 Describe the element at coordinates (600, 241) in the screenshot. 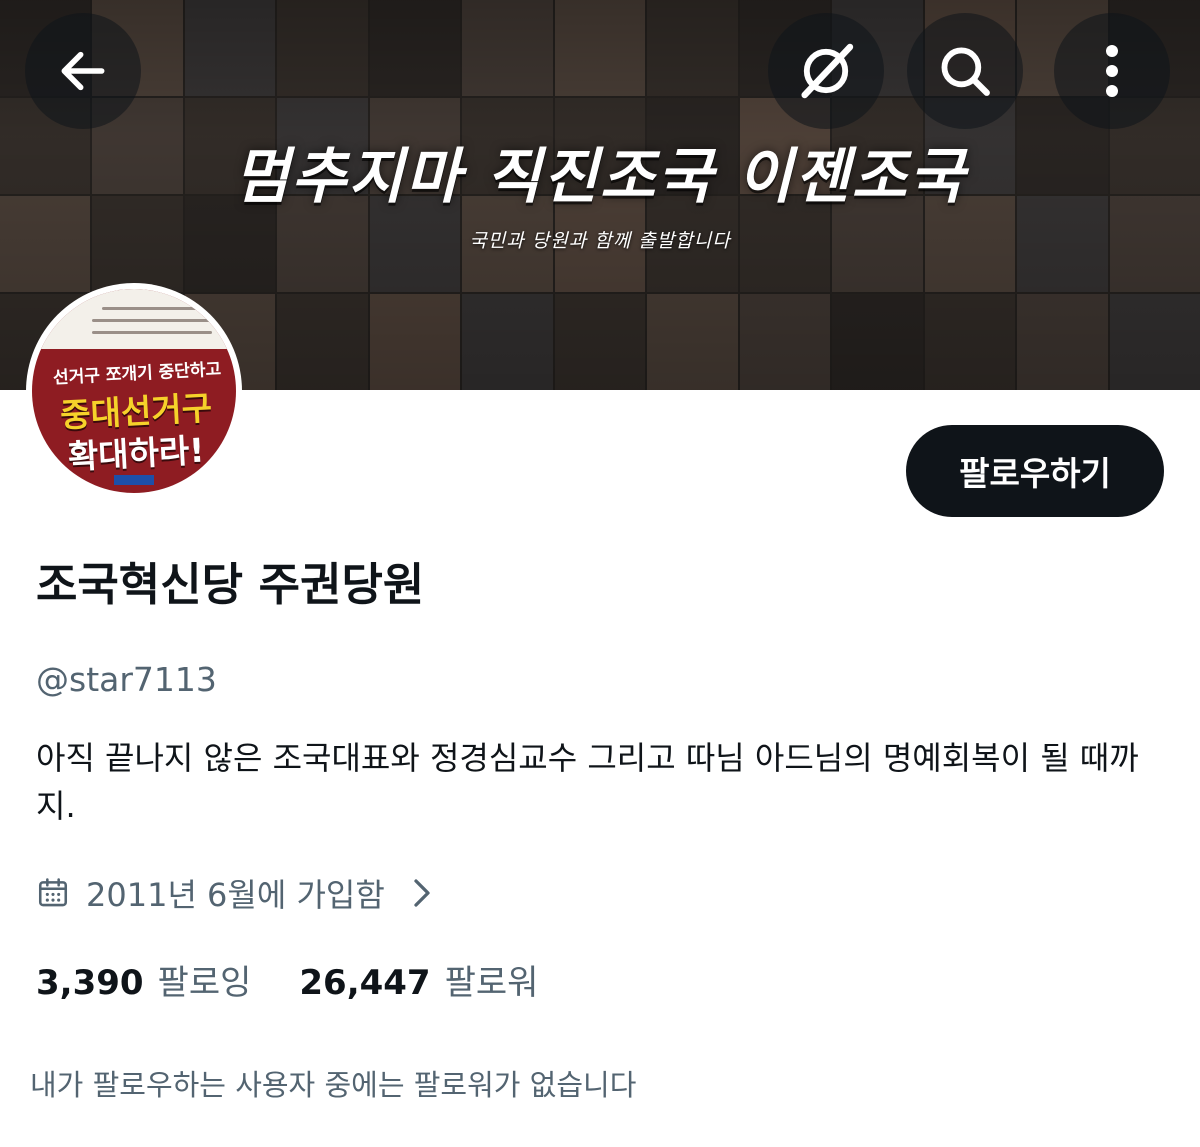

I see `banner-subtitle: 국민과 당원과 함께 출발합니다` at that location.